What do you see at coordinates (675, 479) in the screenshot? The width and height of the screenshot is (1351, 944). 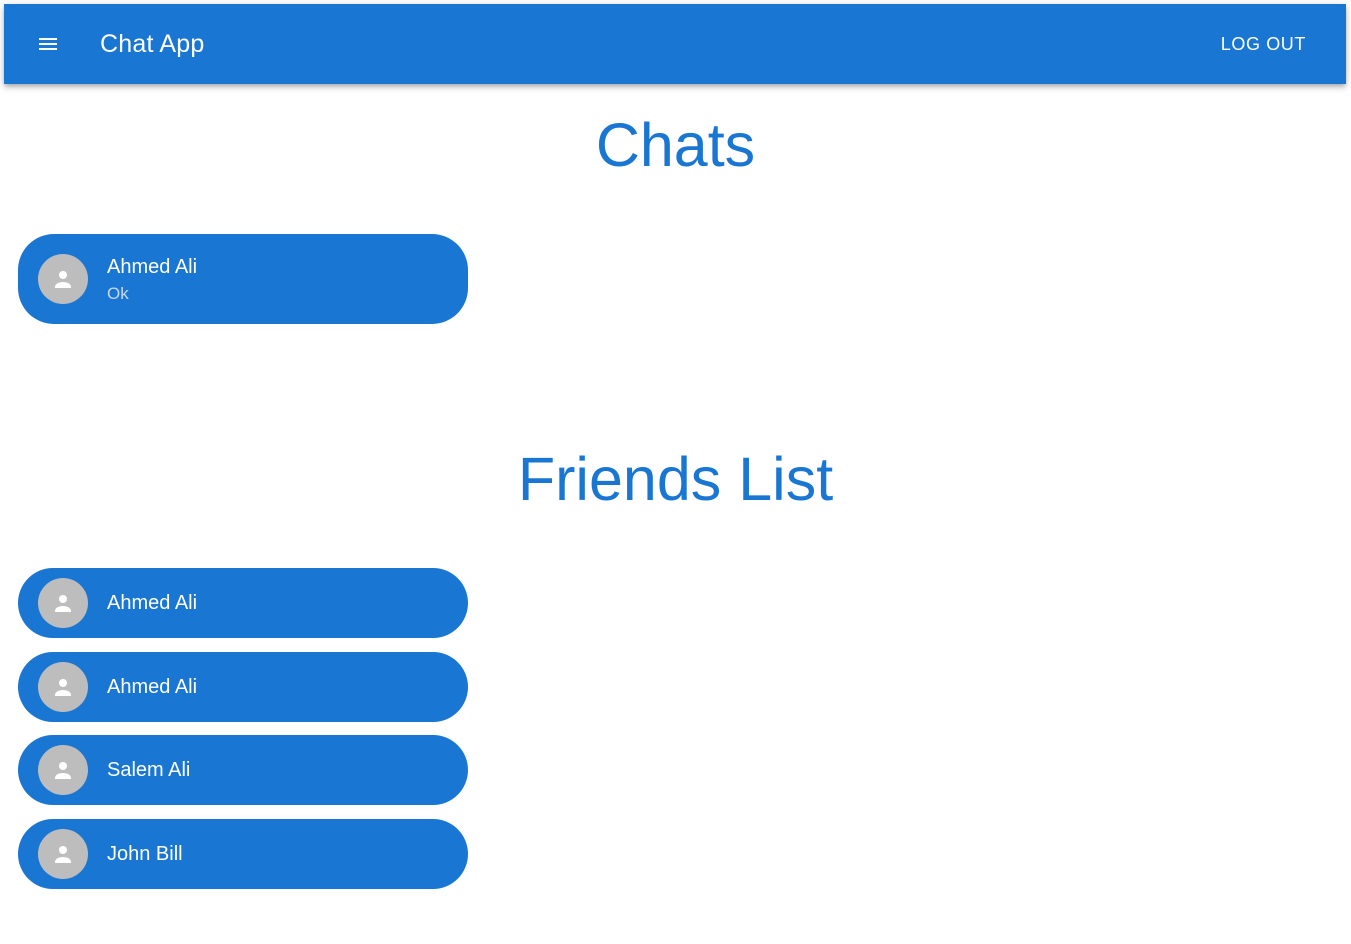 I see `friends-list-title: Friends List` at bounding box center [675, 479].